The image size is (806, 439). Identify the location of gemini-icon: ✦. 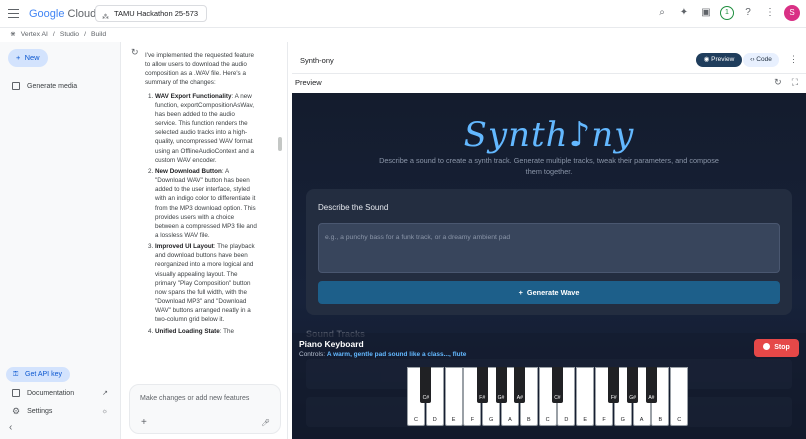
(684, 13).